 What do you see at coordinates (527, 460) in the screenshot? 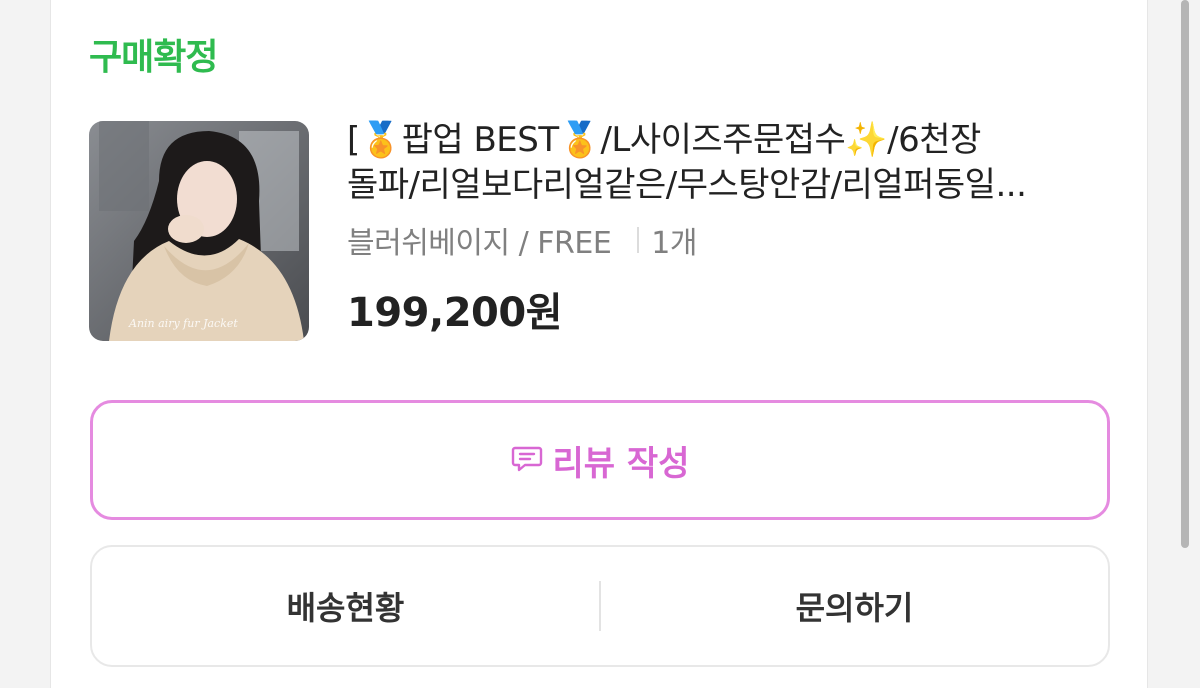
I see `chat-bubble-icon` at bounding box center [527, 460].